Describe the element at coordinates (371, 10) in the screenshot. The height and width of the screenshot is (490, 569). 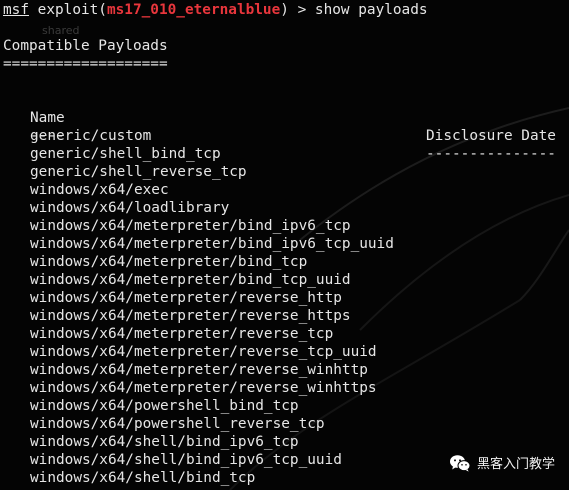
I see `command-text: show payloads` at that location.